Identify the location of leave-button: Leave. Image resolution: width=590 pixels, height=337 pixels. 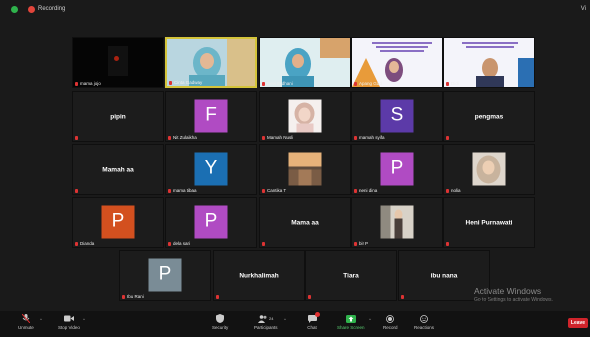
(578, 323).